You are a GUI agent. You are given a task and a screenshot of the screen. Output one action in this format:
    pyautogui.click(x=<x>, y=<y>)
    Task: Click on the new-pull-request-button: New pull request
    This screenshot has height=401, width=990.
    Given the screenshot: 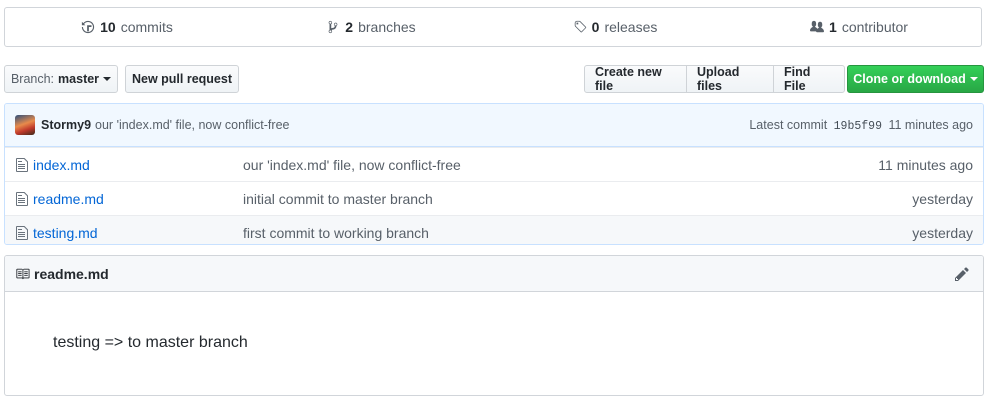 What is the action you would take?
    pyautogui.click(x=182, y=79)
    